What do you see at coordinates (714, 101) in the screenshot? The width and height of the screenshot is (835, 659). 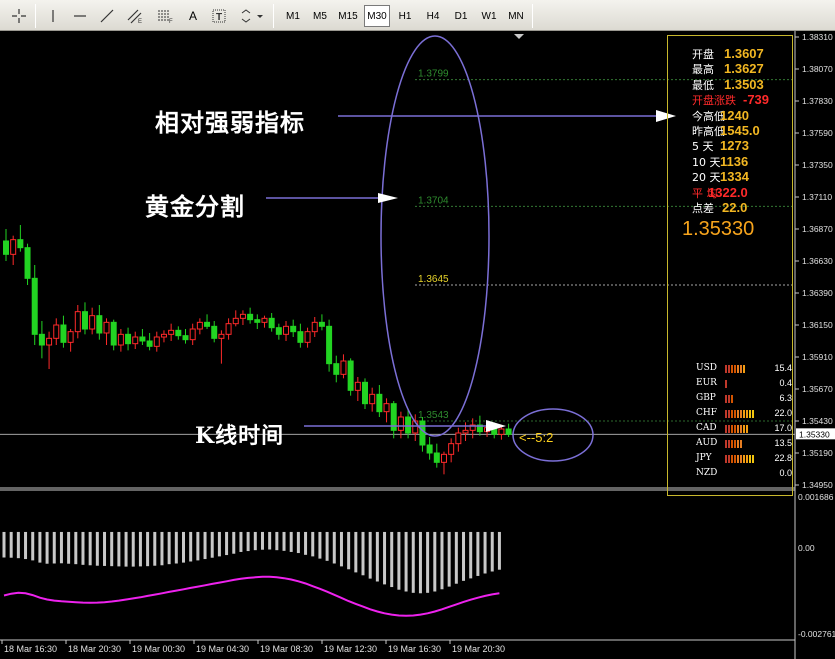 I see `info-row-label: 开盘涨跌` at bounding box center [714, 101].